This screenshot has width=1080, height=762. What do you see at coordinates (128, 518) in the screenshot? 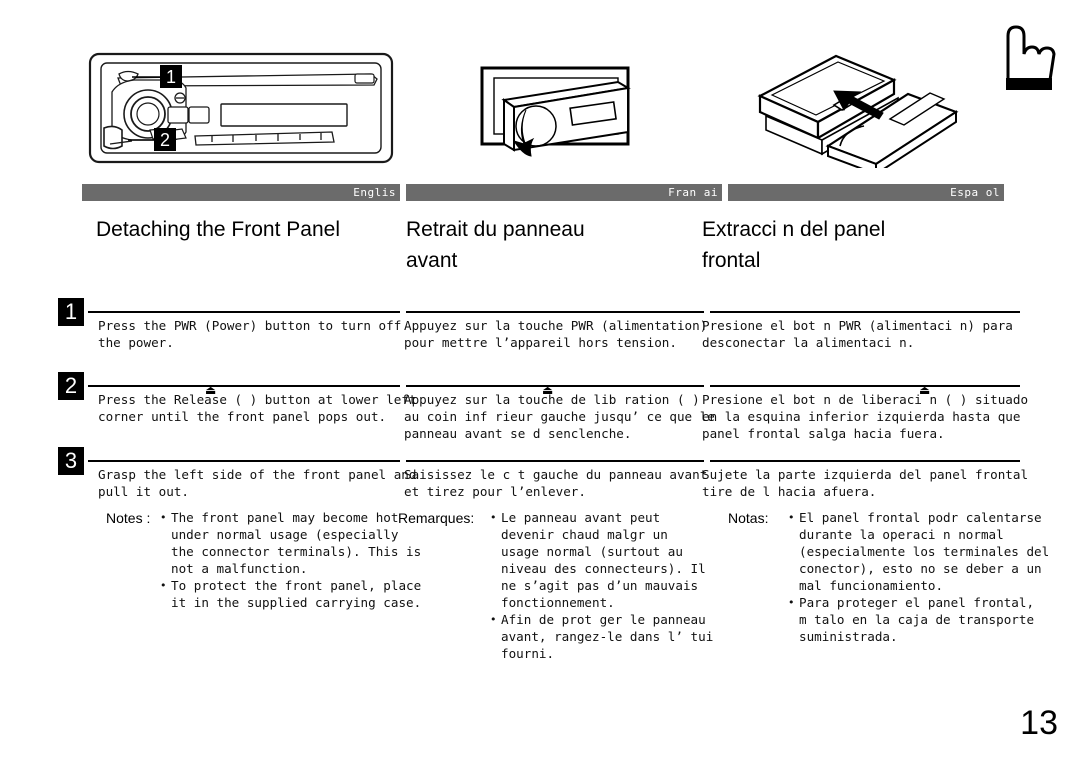
I see `notes-label-english: Notes :` at bounding box center [128, 518].